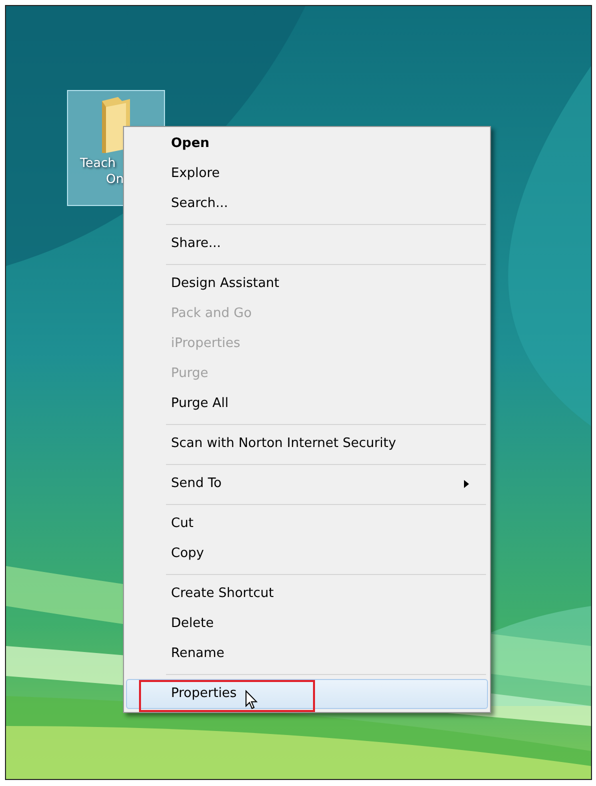  Describe the element at coordinates (307, 654) in the screenshot. I see `menu-item: Rename` at that location.